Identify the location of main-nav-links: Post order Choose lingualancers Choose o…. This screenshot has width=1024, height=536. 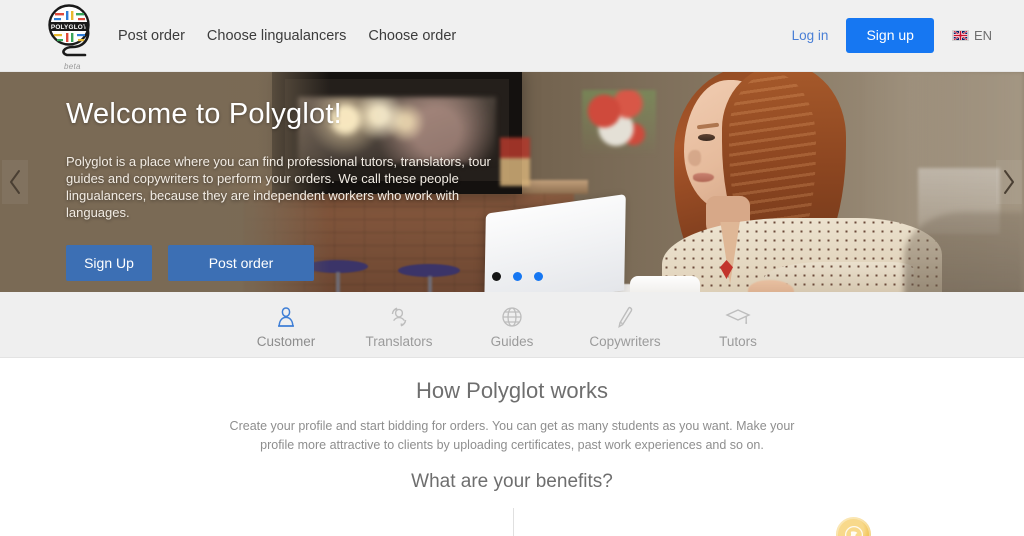
(287, 36).